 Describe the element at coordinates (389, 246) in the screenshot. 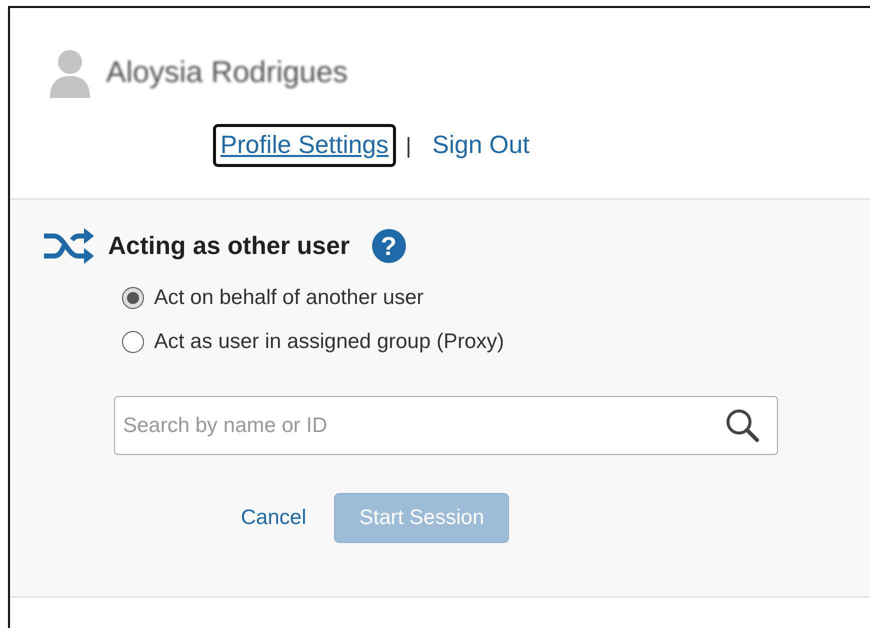

I see `help-icon: ?` at that location.